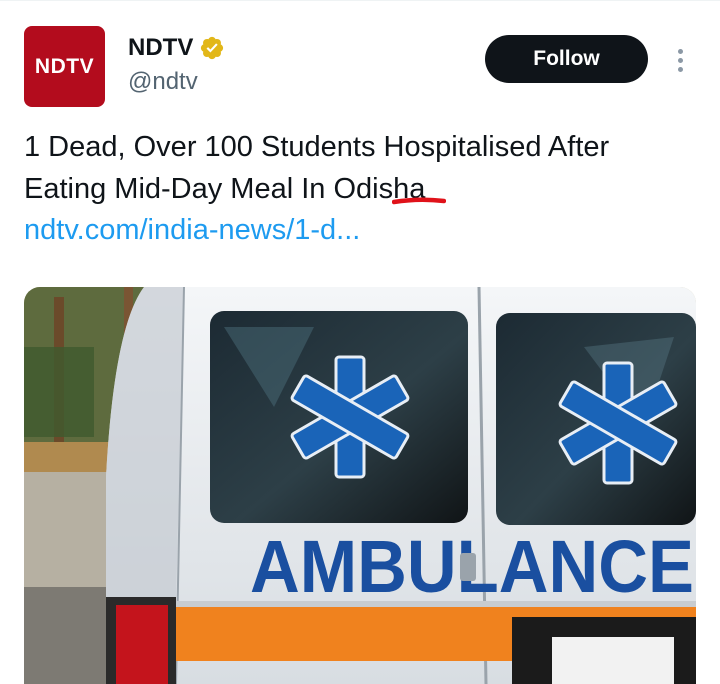  Describe the element at coordinates (163, 82) in the screenshot. I see `user-handle: @ndtv` at that location.